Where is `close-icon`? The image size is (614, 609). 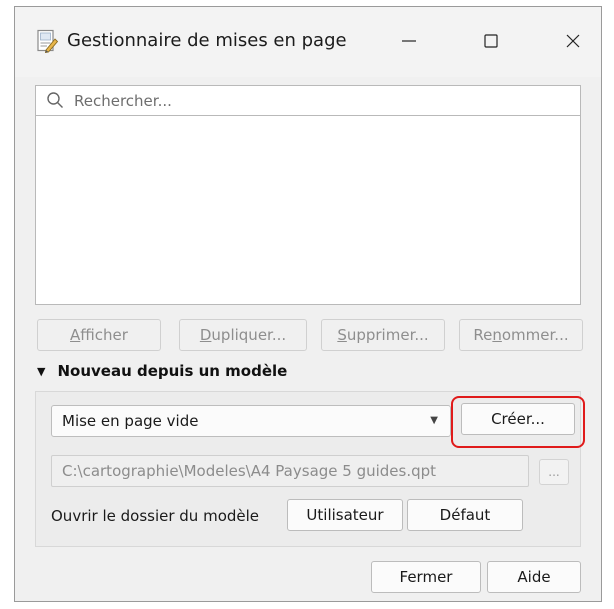 close-icon is located at coordinates (573, 41).